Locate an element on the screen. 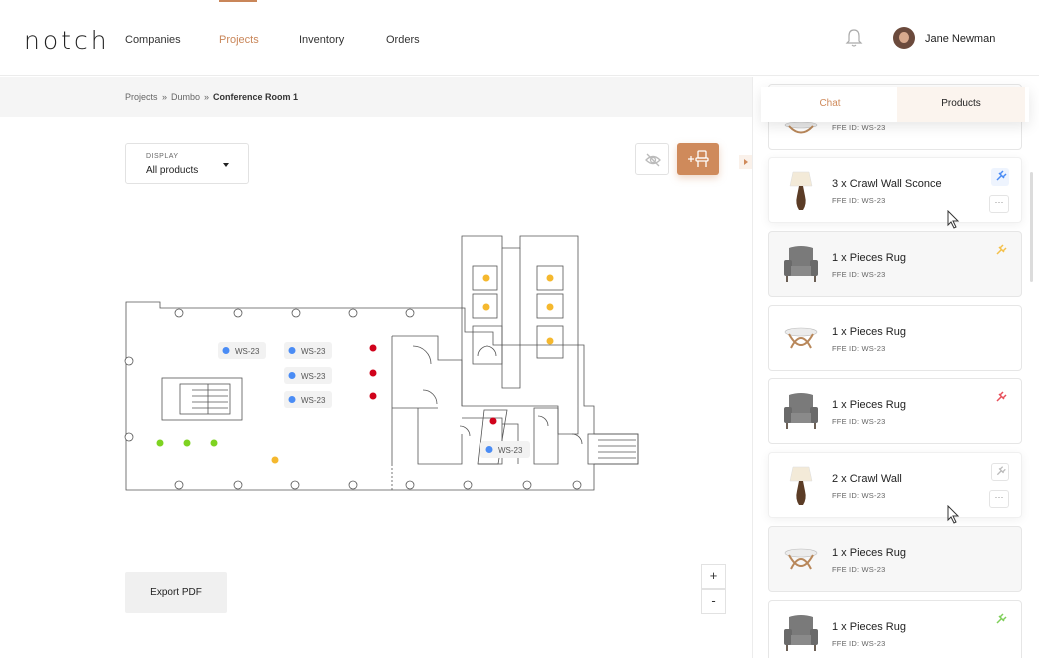  product-title: 3 x Crawl Wall Sconce is located at coordinates (887, 184).